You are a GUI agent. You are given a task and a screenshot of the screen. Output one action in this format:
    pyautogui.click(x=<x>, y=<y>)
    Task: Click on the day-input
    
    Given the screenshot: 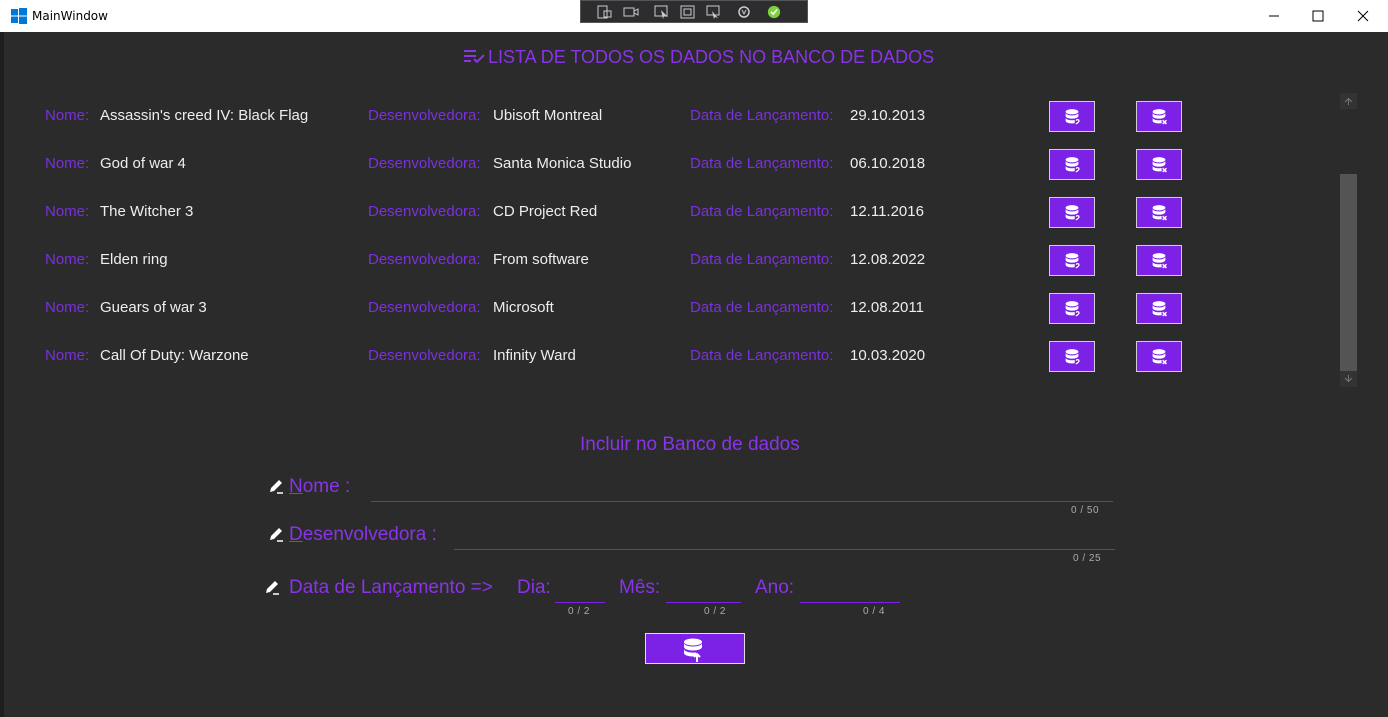 What is the action you would take?
    pyautogui.click(x=580, y=602)
    